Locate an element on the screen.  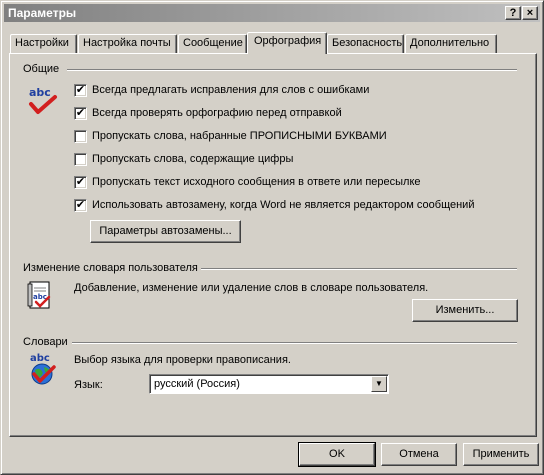
dictionaries-separator is located at coordinates (294, 343).